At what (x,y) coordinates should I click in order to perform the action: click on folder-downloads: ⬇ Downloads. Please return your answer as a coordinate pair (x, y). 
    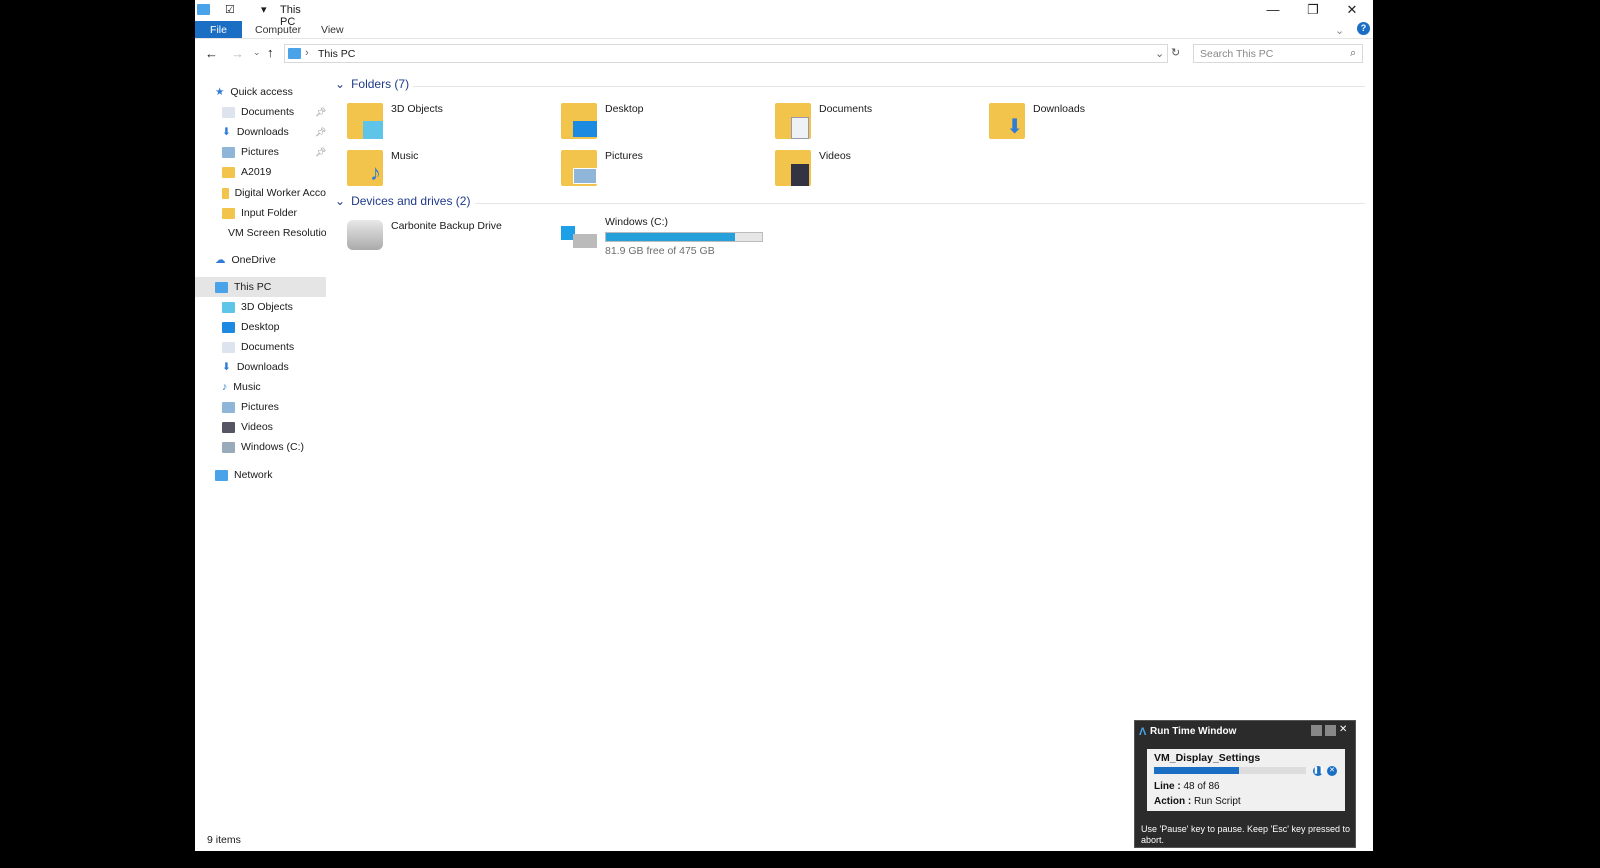
    Looking at the image, I should click on (1037, 121).